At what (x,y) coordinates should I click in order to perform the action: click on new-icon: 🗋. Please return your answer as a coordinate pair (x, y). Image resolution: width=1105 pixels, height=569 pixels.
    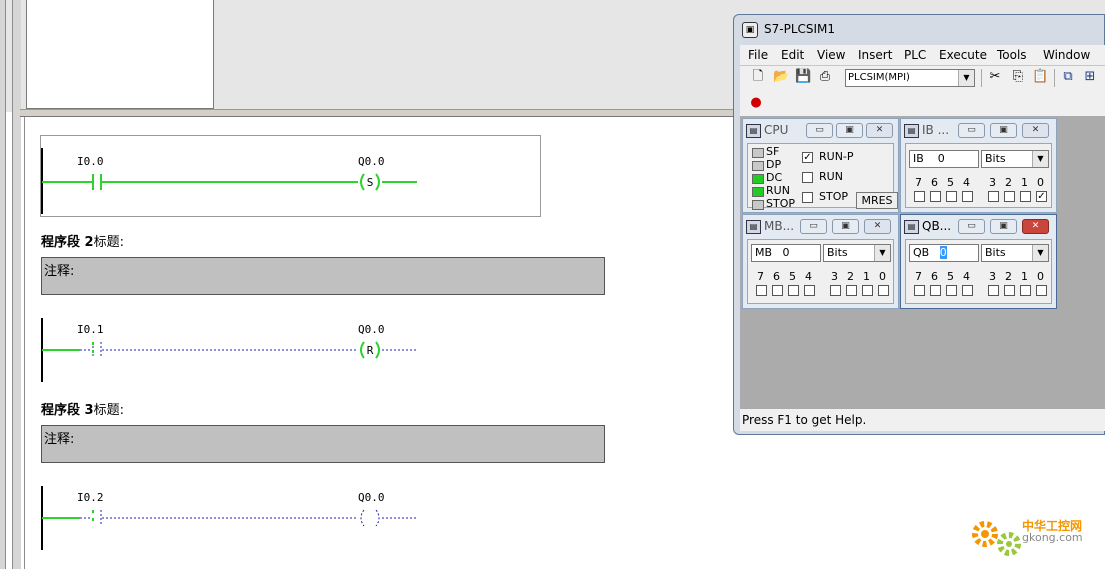
    Looking at the image, I should click on (758, 77).